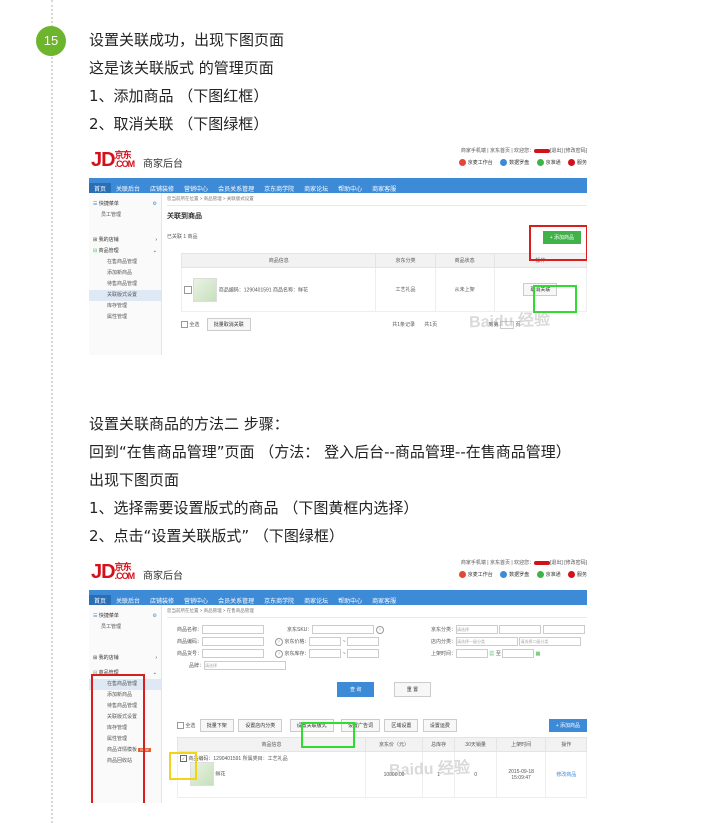  Describe the element at coordinates (567, 725) in the screenshot. I see `add-goods-button: + 添加商品` at that location.